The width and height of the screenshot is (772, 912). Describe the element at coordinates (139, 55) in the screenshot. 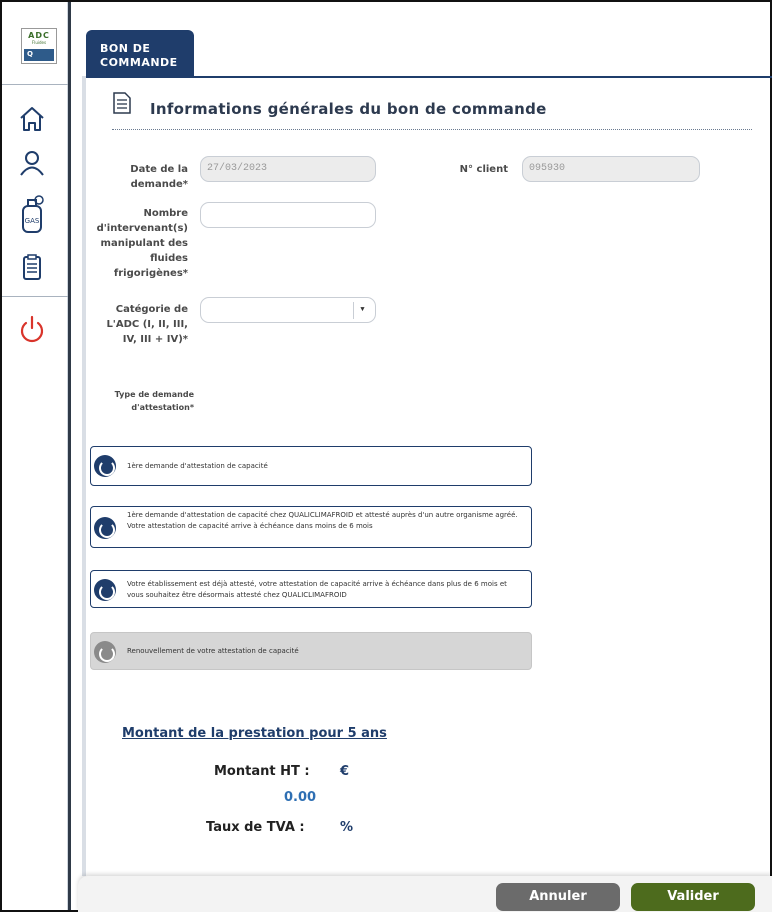

I see `tab-label: BON DE COMMANDE` at that location.